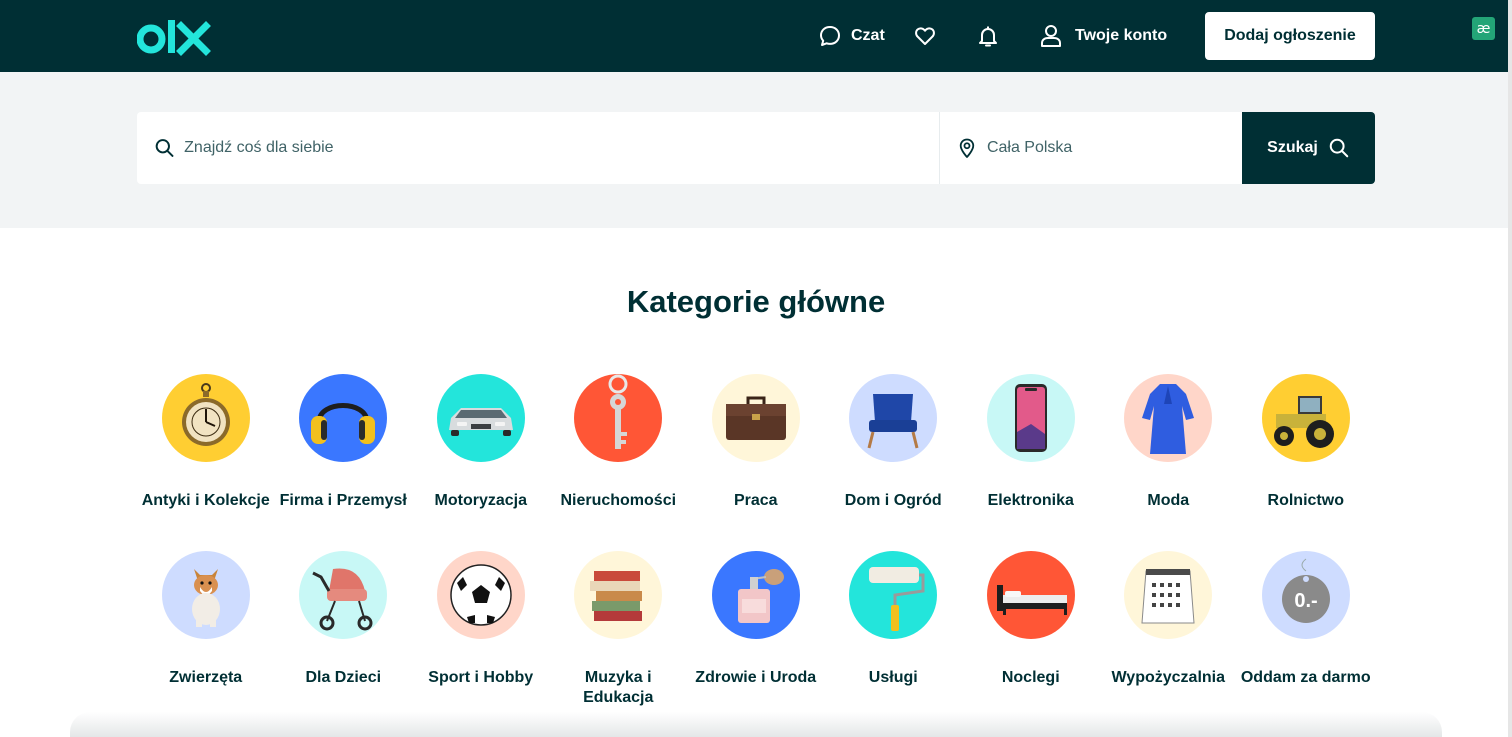 The height and width of the screenshot is (737, 1512). What do you see at coordinates (480, 595) in the screenshot?
I see `football-icon` at bounding box center [480, 595].